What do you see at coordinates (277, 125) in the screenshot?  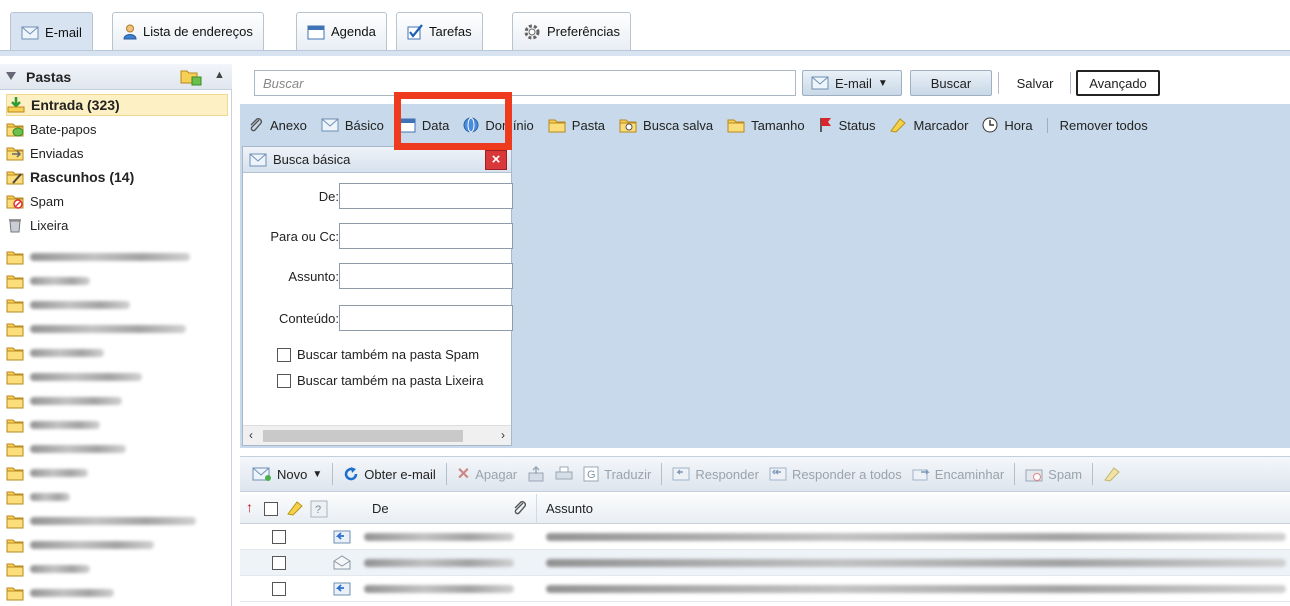 I see `filter-attachment: Anexo` at bounding box center [277, 125].